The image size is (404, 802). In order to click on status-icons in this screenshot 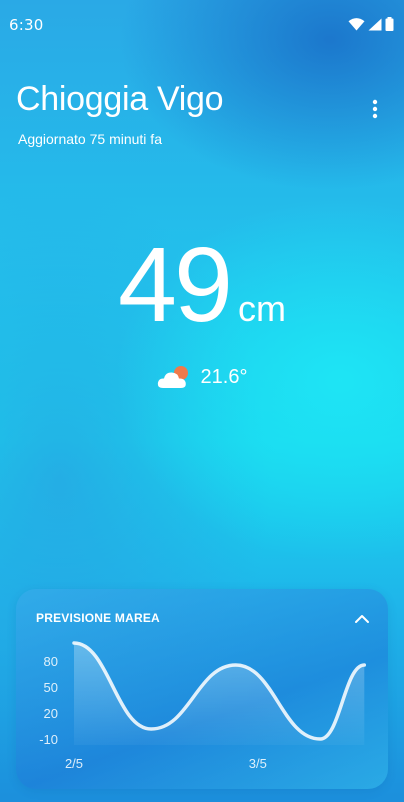, I will do `click(371, 24)`.